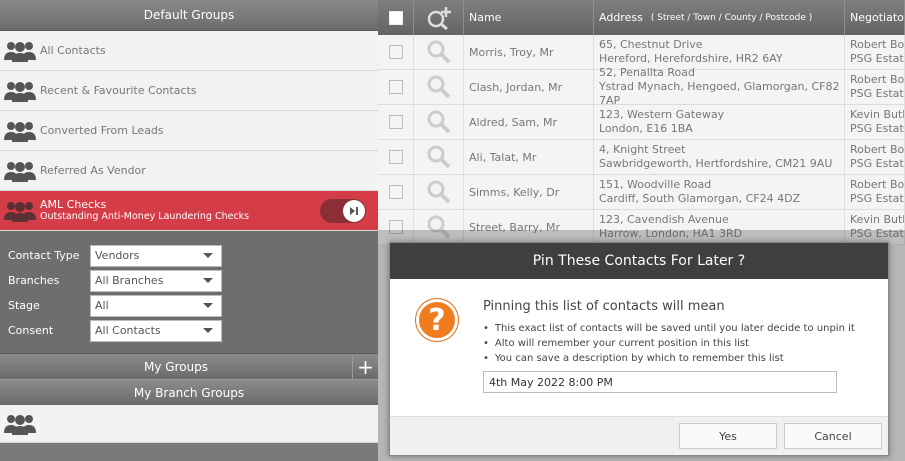 The height and width of the screenshot is (461, 905). What do you see at coordinates (189, 131) in the screenshot?
I see `group-converted-from-leads: Converted From Leads` at bounding box center [189, 131].